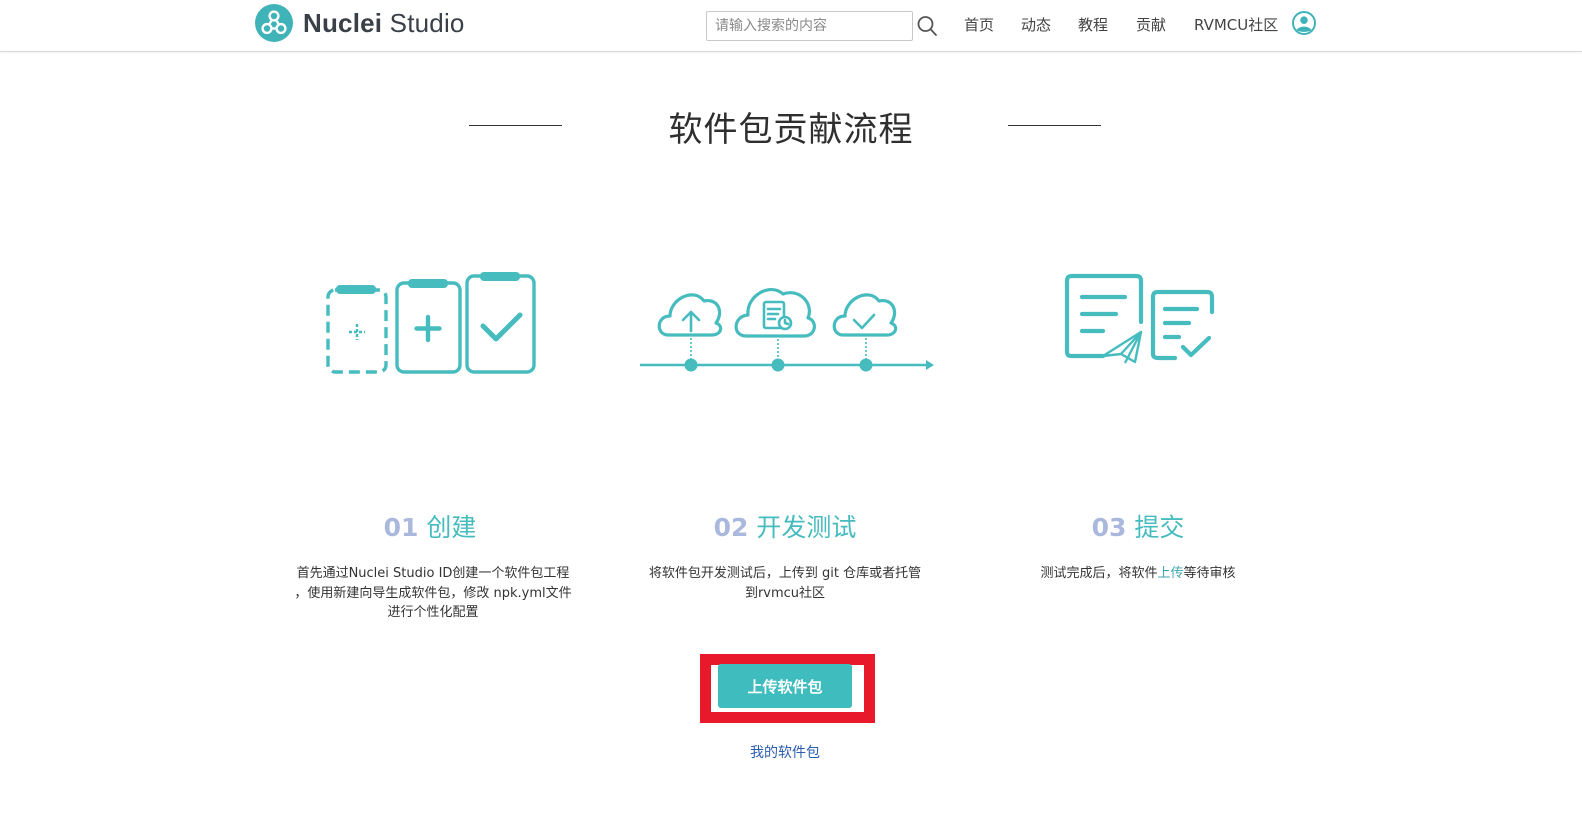 The height and width of the screenshot is (813, 1582). Describe the element at coordinates (1109, 527) in the screenshot. I see `step-3-number: 03` at that location.